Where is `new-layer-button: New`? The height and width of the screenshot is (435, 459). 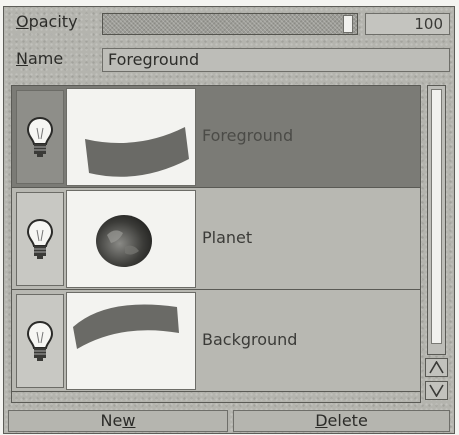
new-layer-button: New is located at coordinates (118, 421).